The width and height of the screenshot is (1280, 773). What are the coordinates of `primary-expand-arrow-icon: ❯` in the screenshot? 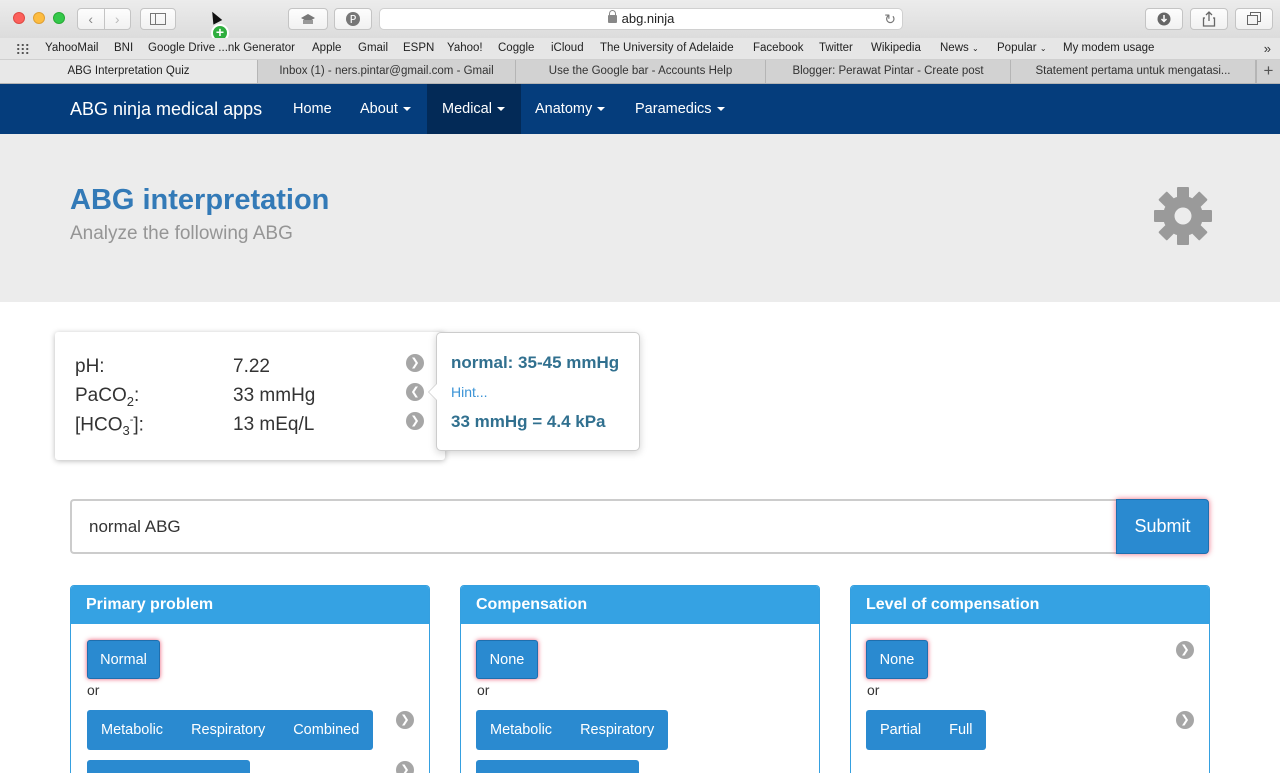 It's located at (405, 720).